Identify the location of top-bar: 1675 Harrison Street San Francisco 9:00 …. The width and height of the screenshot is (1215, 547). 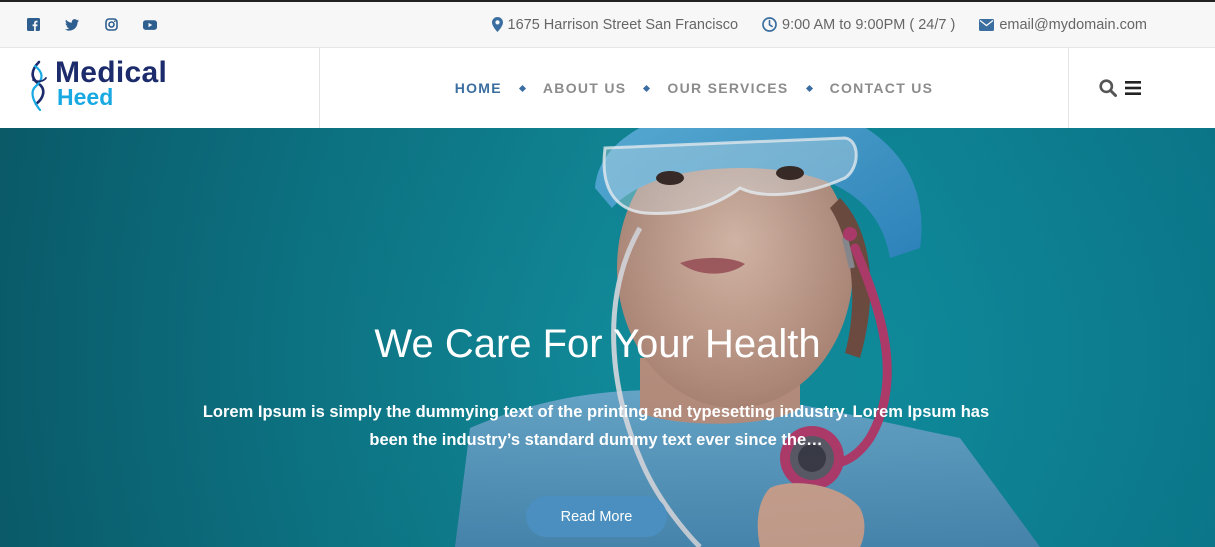
(607, 24).